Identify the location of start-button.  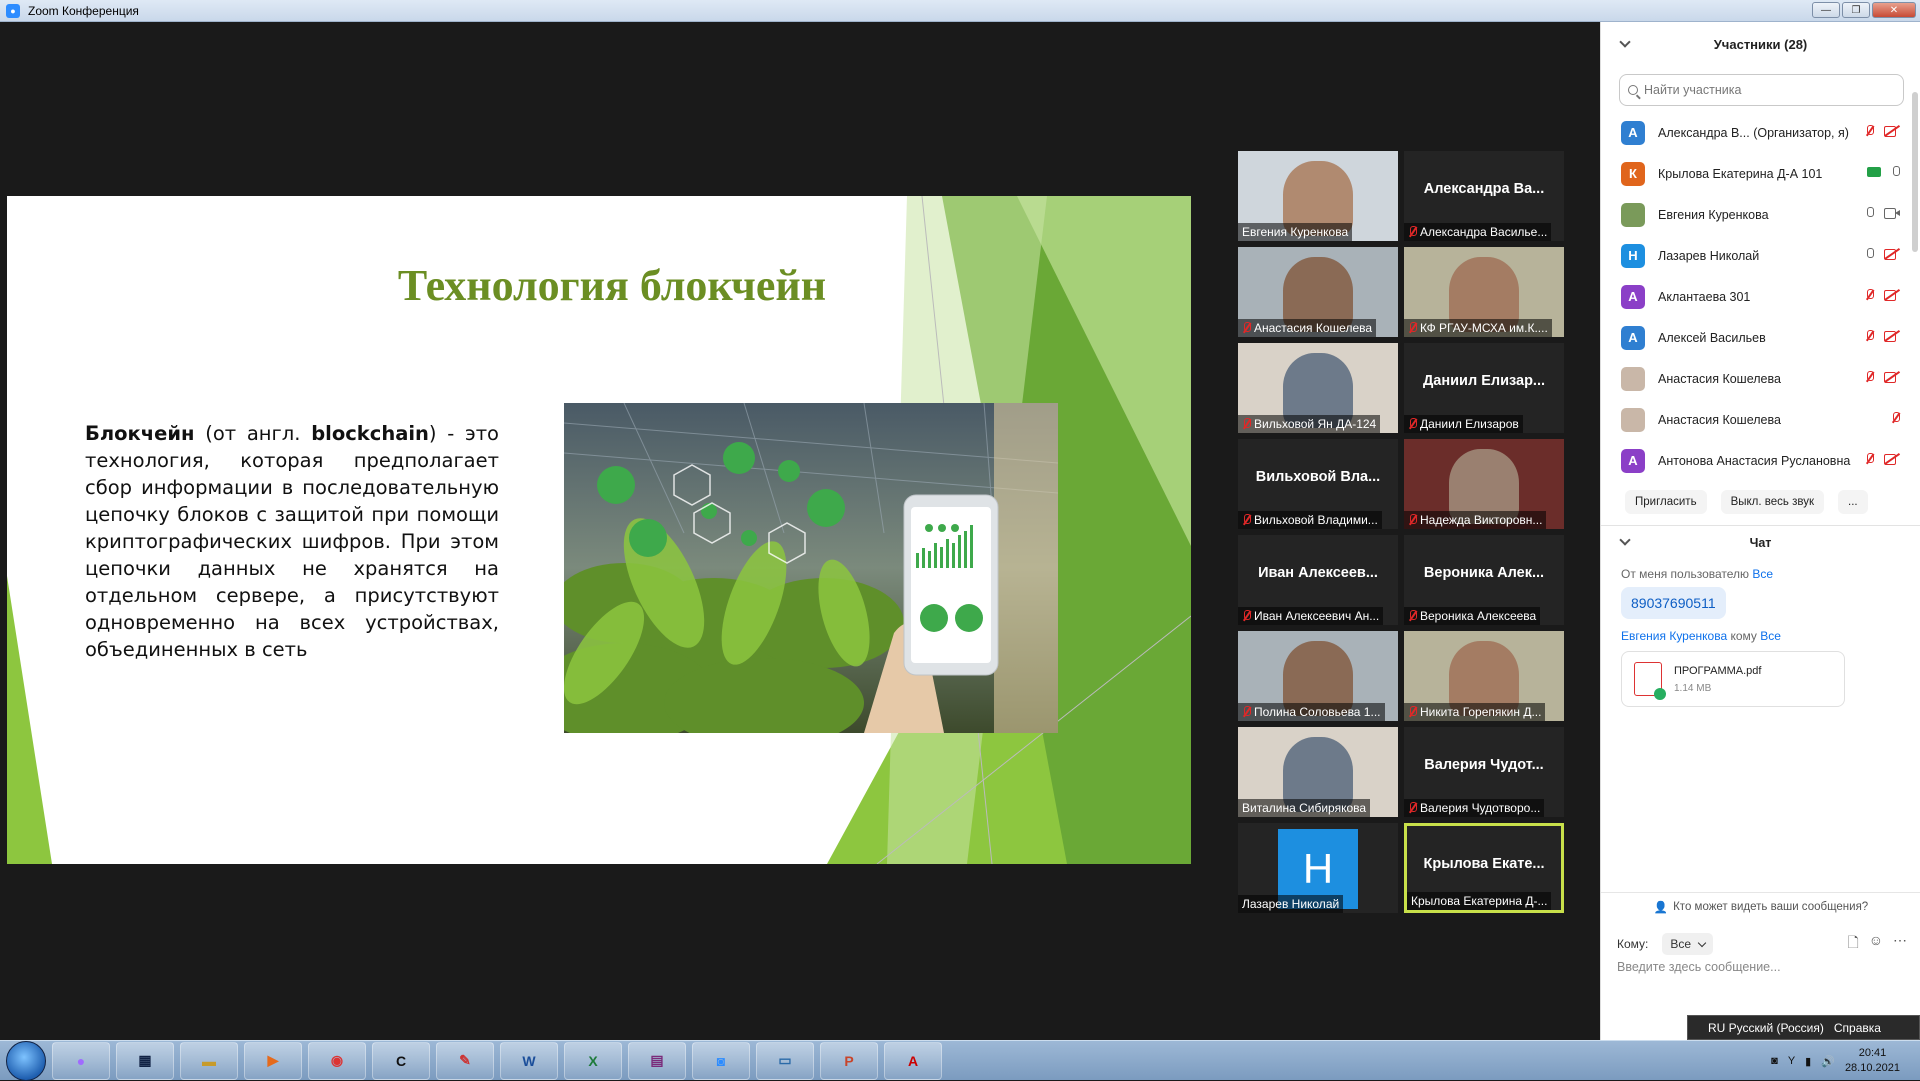
(26, 1060).